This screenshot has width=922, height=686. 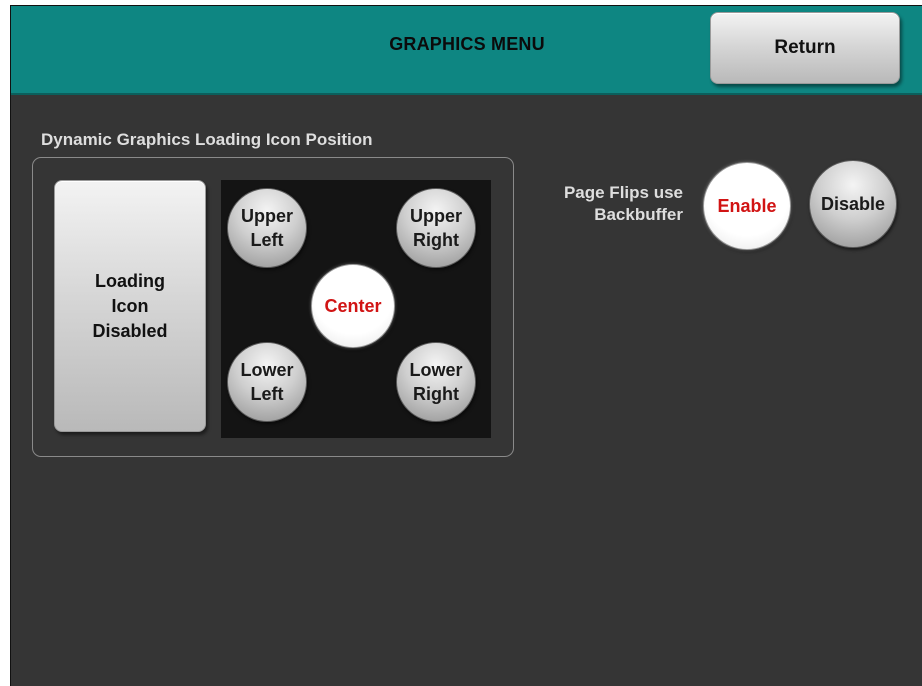 I want to click on upper-right-button: Upper Right, so click(x=436, y=228).